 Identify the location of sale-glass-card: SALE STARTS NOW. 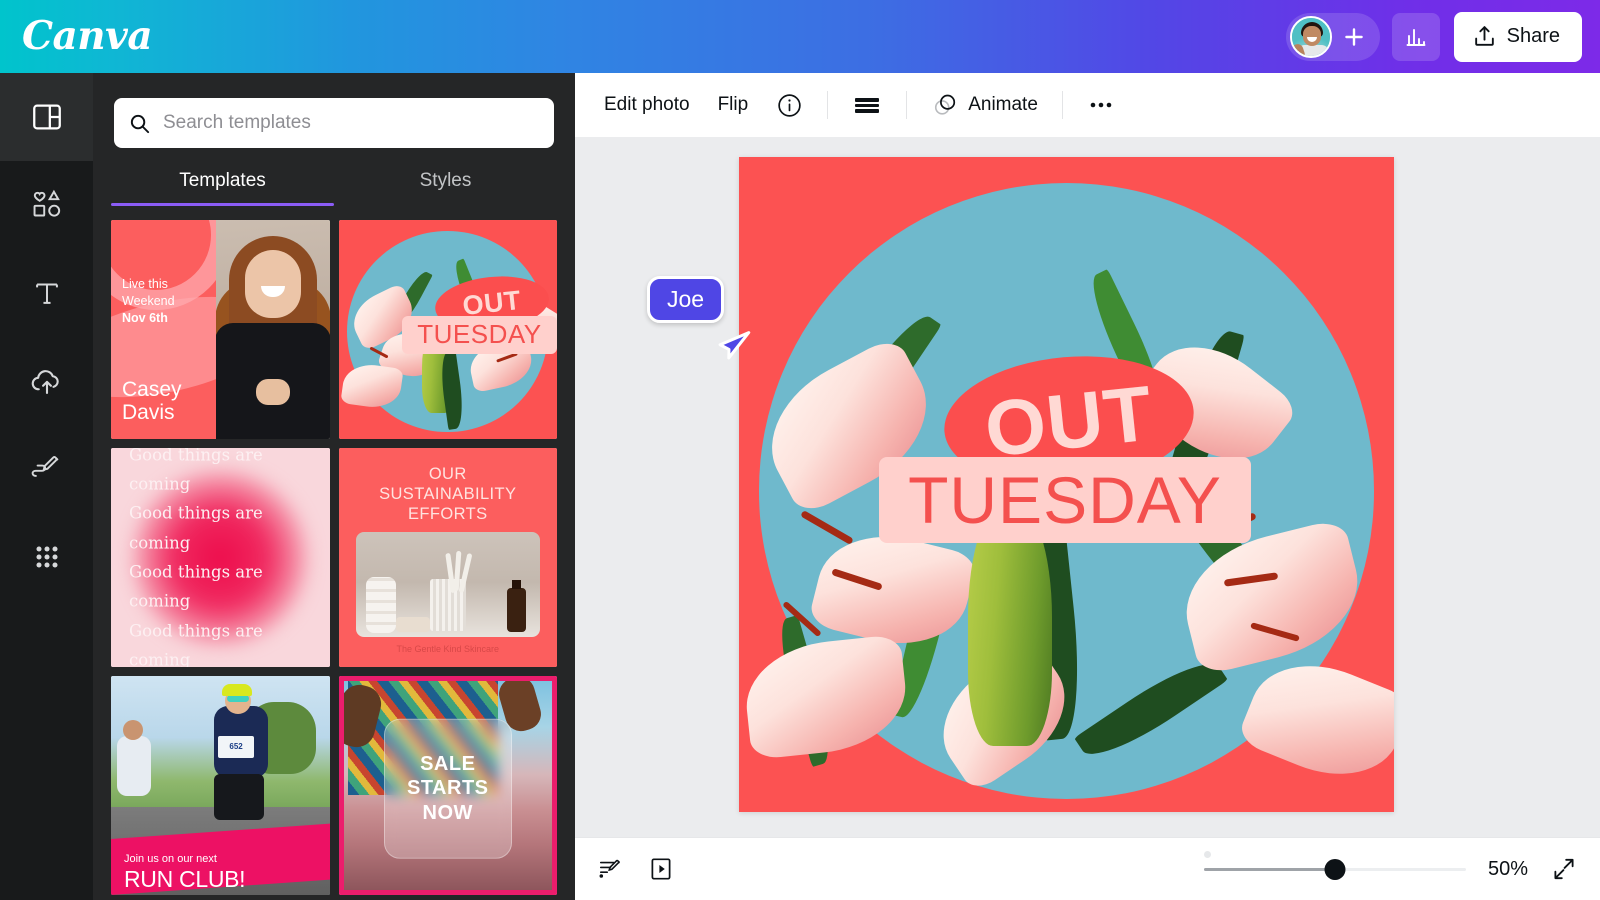
(447, 788).